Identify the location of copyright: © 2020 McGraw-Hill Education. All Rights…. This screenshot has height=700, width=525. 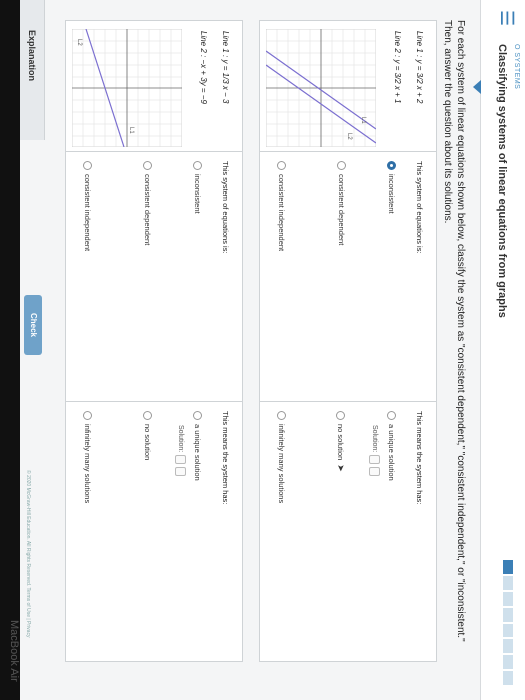
(28, 554).